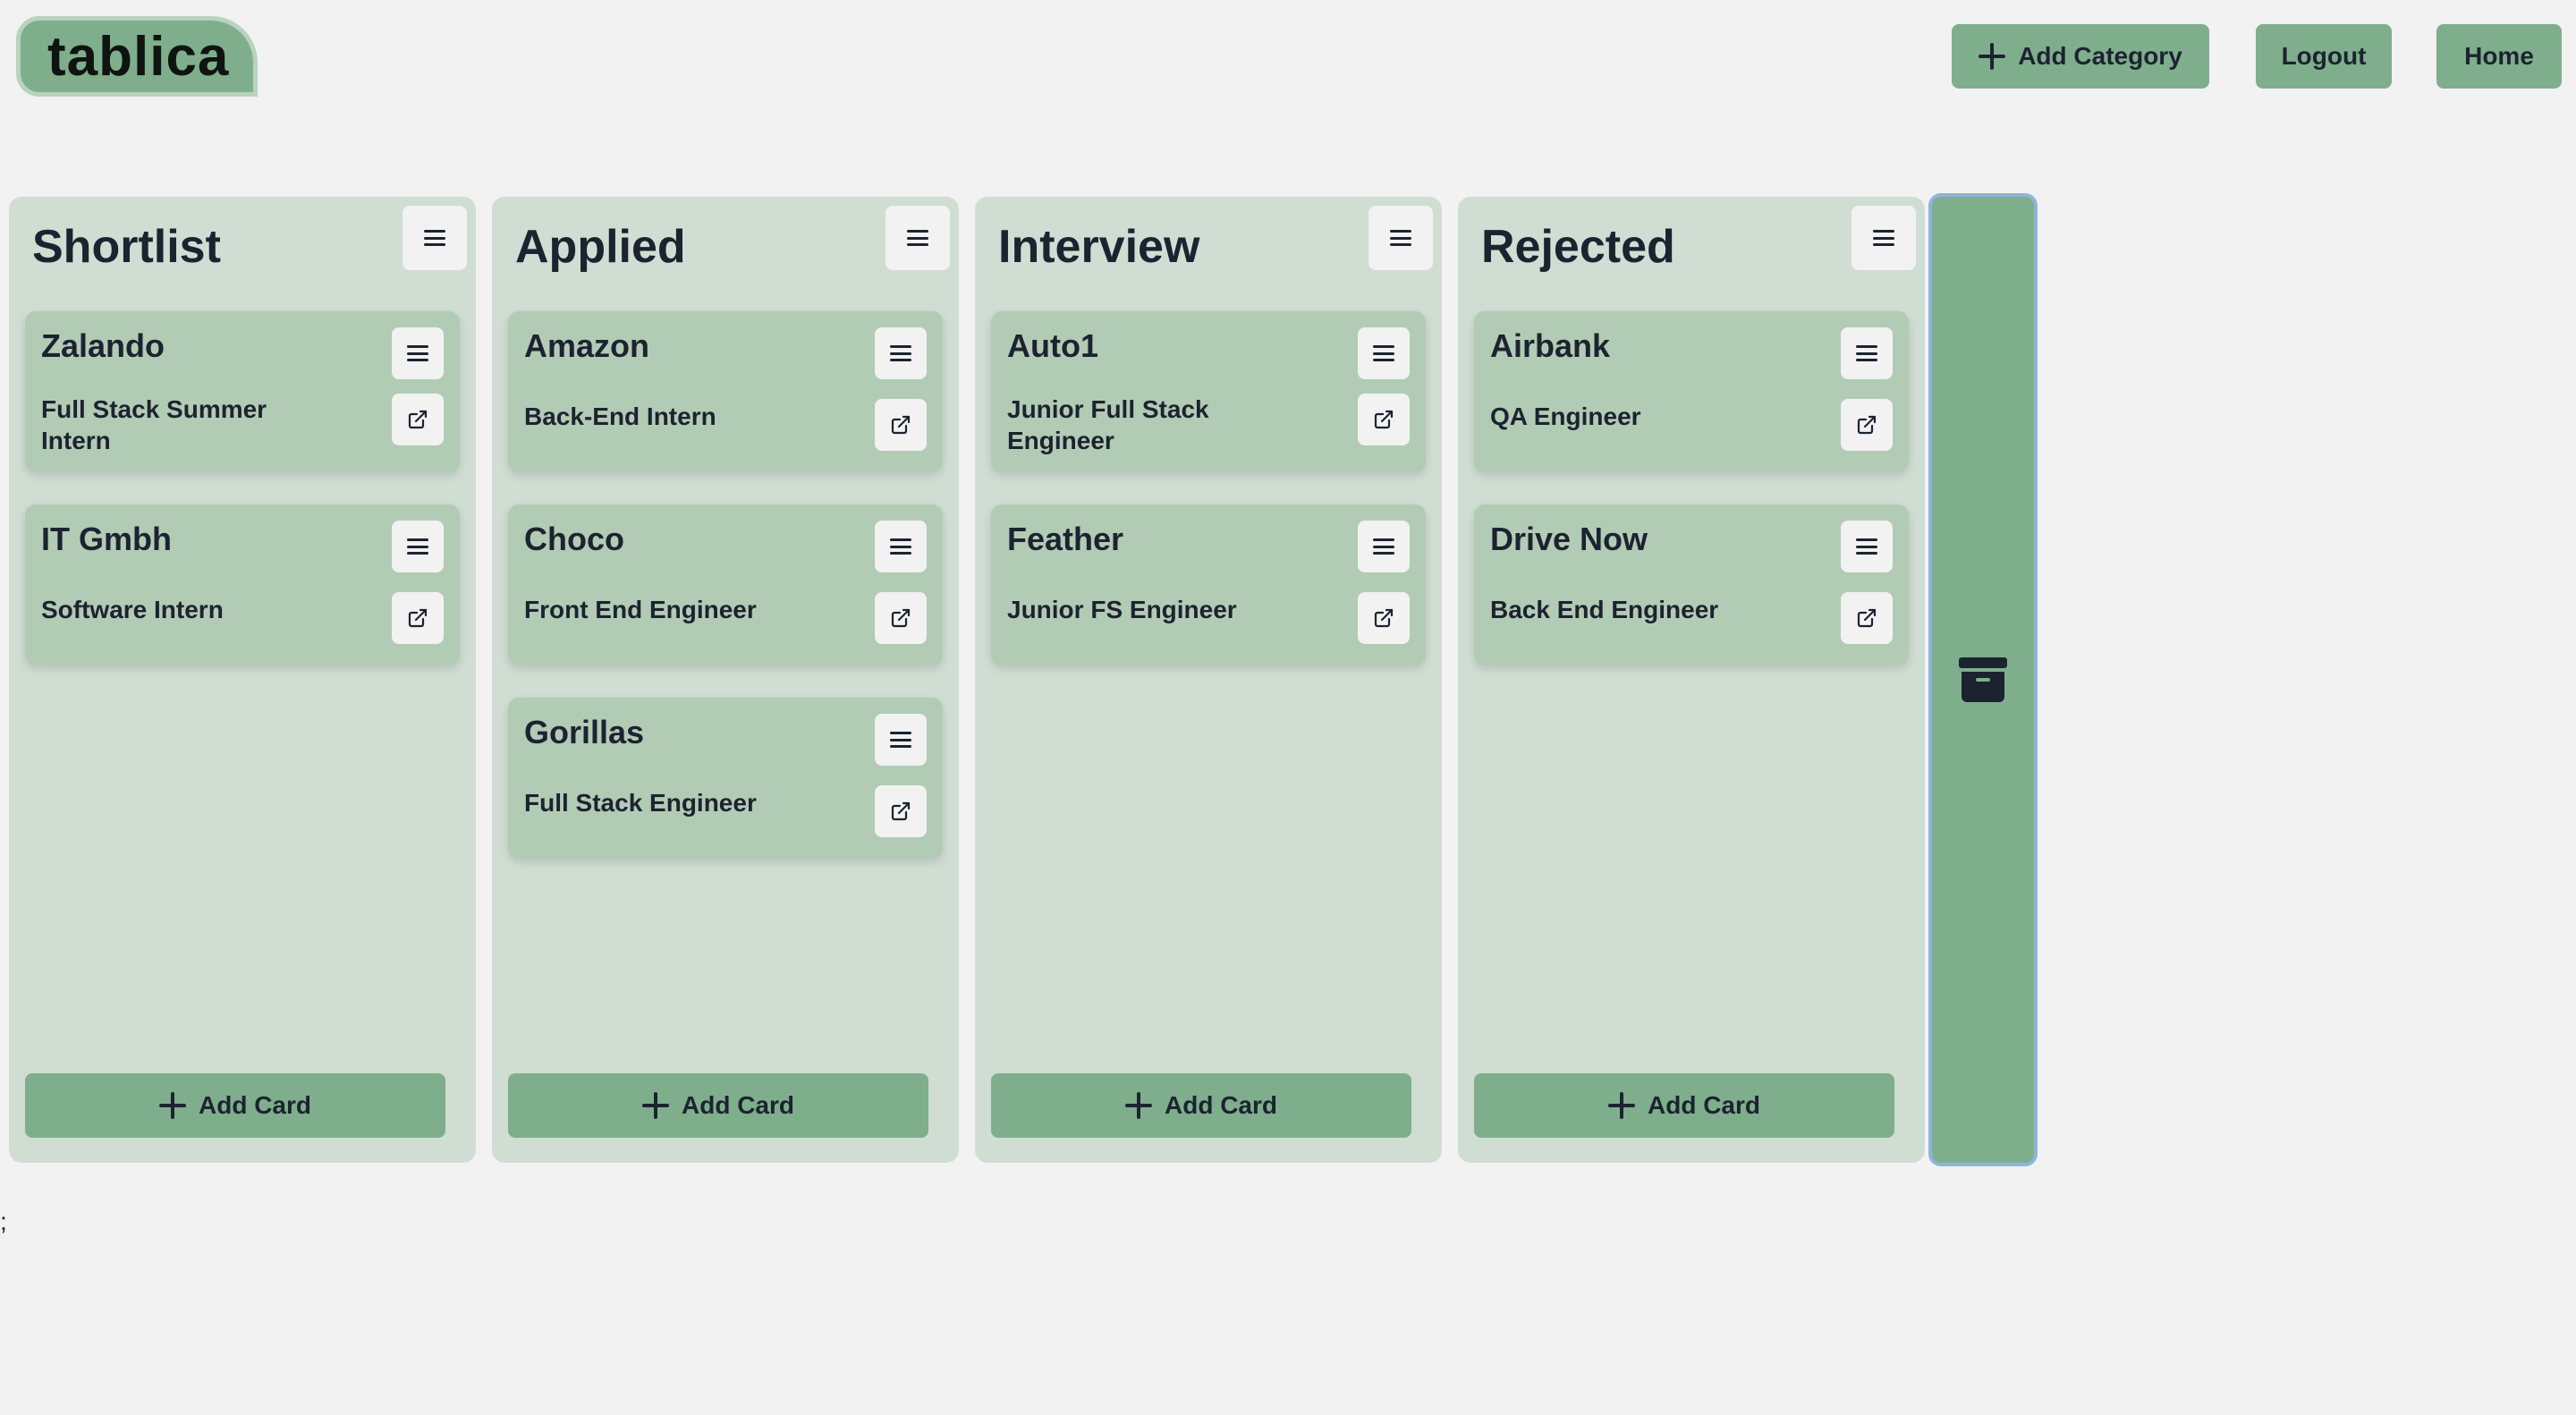 This screenshot has height=1415, width=2576. I want to click on column-title: Rejected, so click(1578, 247).